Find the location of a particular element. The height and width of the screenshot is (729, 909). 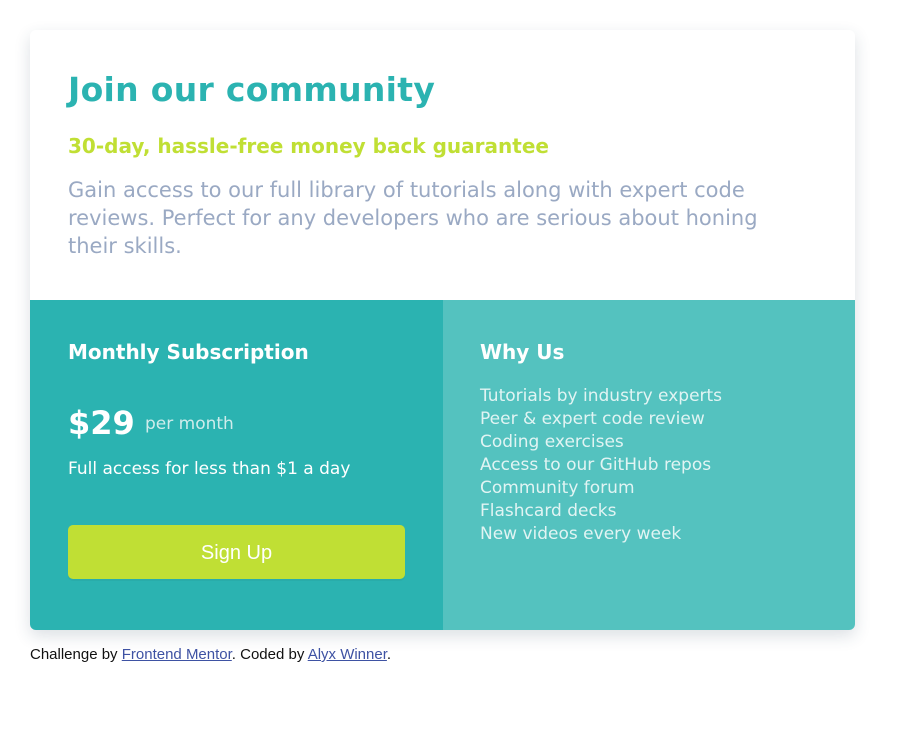

benefit-item: New videos every week is located at coordinates (581, 534).